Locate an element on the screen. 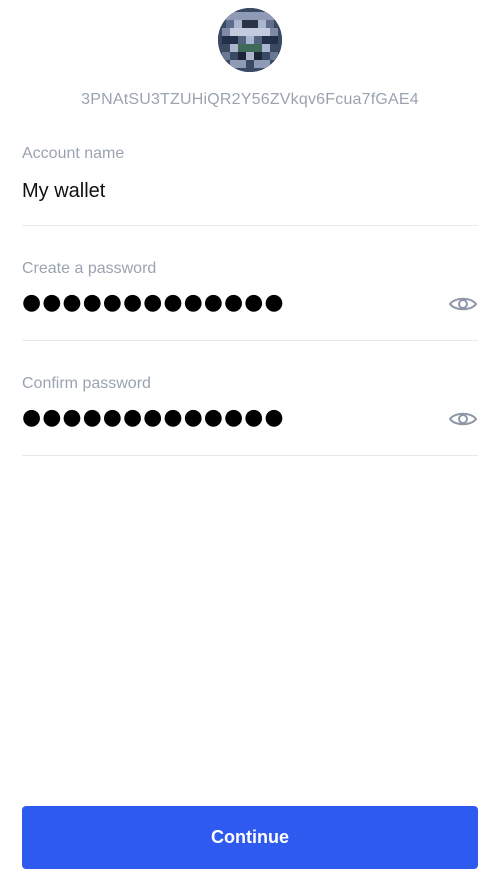 Image resolution: width=500 pixels, height=875 pixels. confirm-password-label: Confirm password is located at coordinates (86, 383).